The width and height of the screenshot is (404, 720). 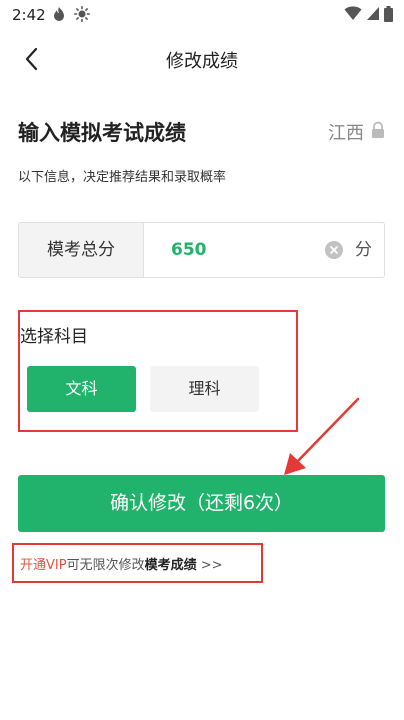 What do you see at coordinates (378, 129) in the screenshot?
I see `lock-icon` at bounding box center [378, 129].